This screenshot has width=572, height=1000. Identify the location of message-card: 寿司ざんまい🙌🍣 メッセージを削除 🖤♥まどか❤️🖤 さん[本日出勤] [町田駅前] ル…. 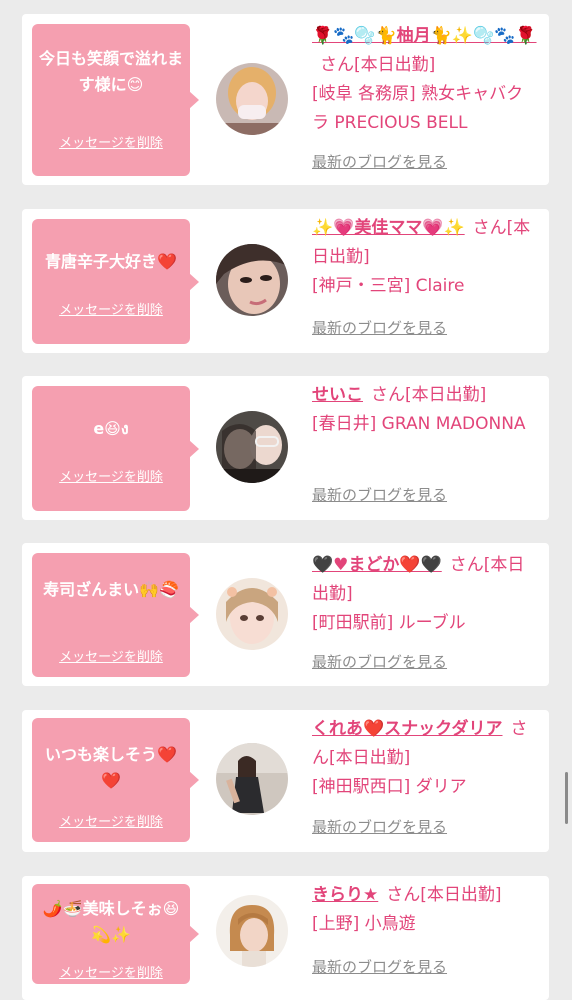
(285, 614).